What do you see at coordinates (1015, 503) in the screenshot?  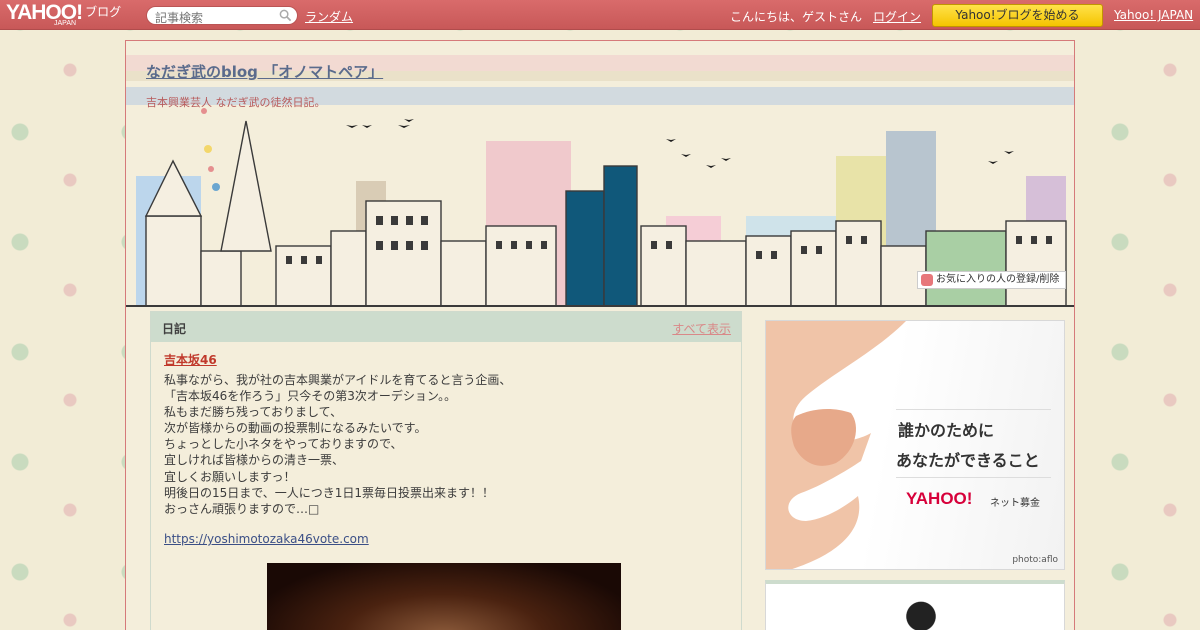 I see `ad-logo-sub: ネット募金` at bounding box center [1015, 503].